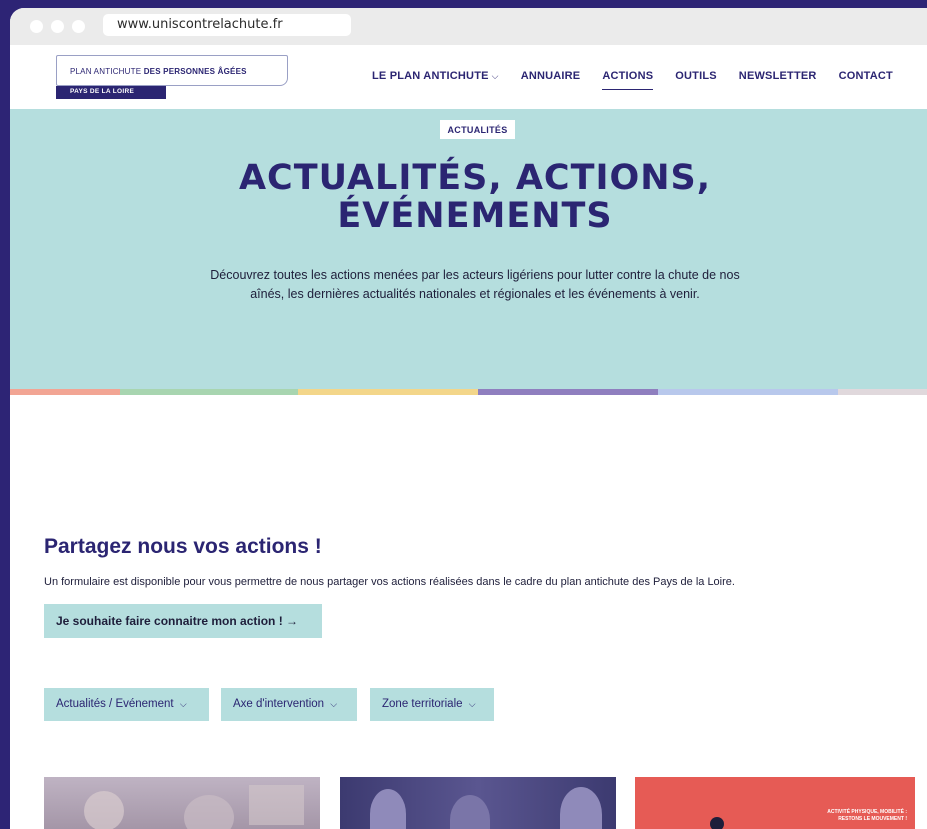 This screenshot has height=829, width=927. Describe the element at coordinates (475, 216) in the screenshot. I see `page-title-line2: ÉVÉNEMENTS` at that location.